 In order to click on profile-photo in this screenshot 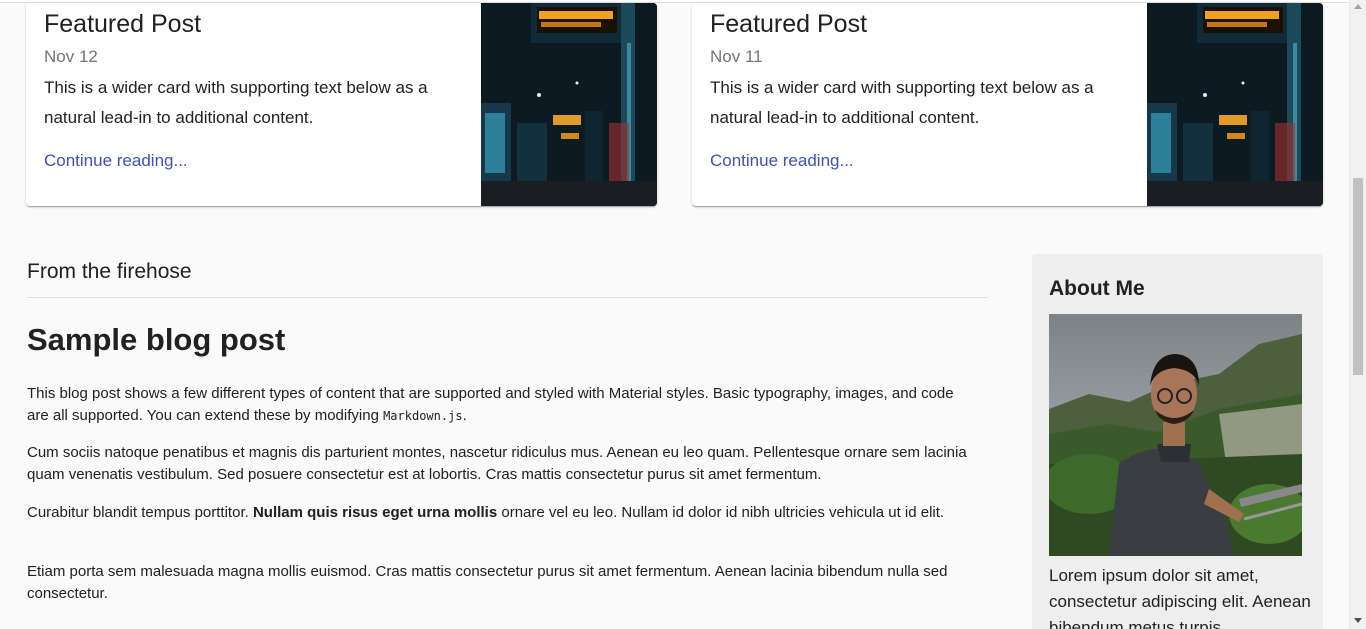, I will do `click(1175, 435)`.